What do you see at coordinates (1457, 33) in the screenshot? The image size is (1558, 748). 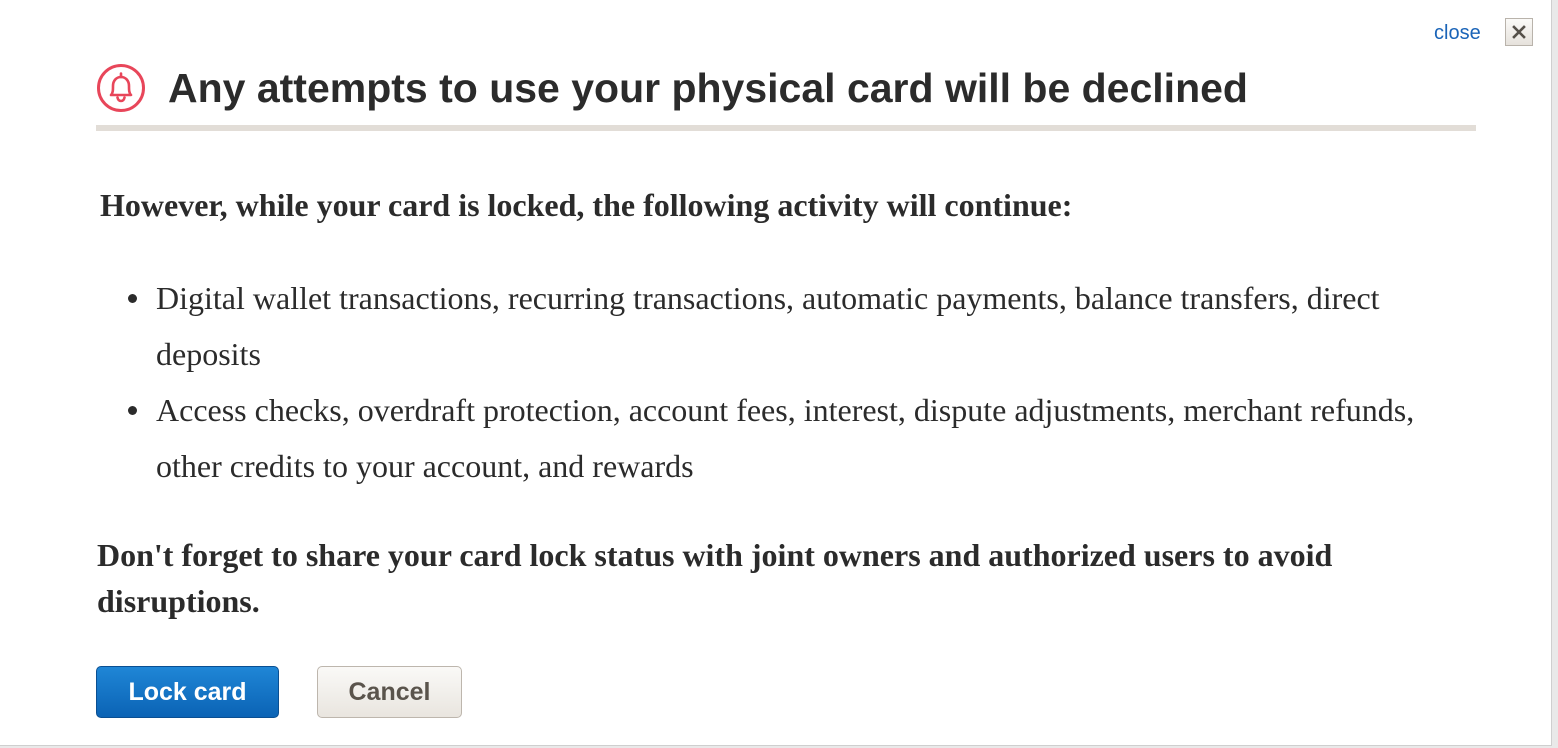 I see `close-link: close` at bounding box center [1457, 33].